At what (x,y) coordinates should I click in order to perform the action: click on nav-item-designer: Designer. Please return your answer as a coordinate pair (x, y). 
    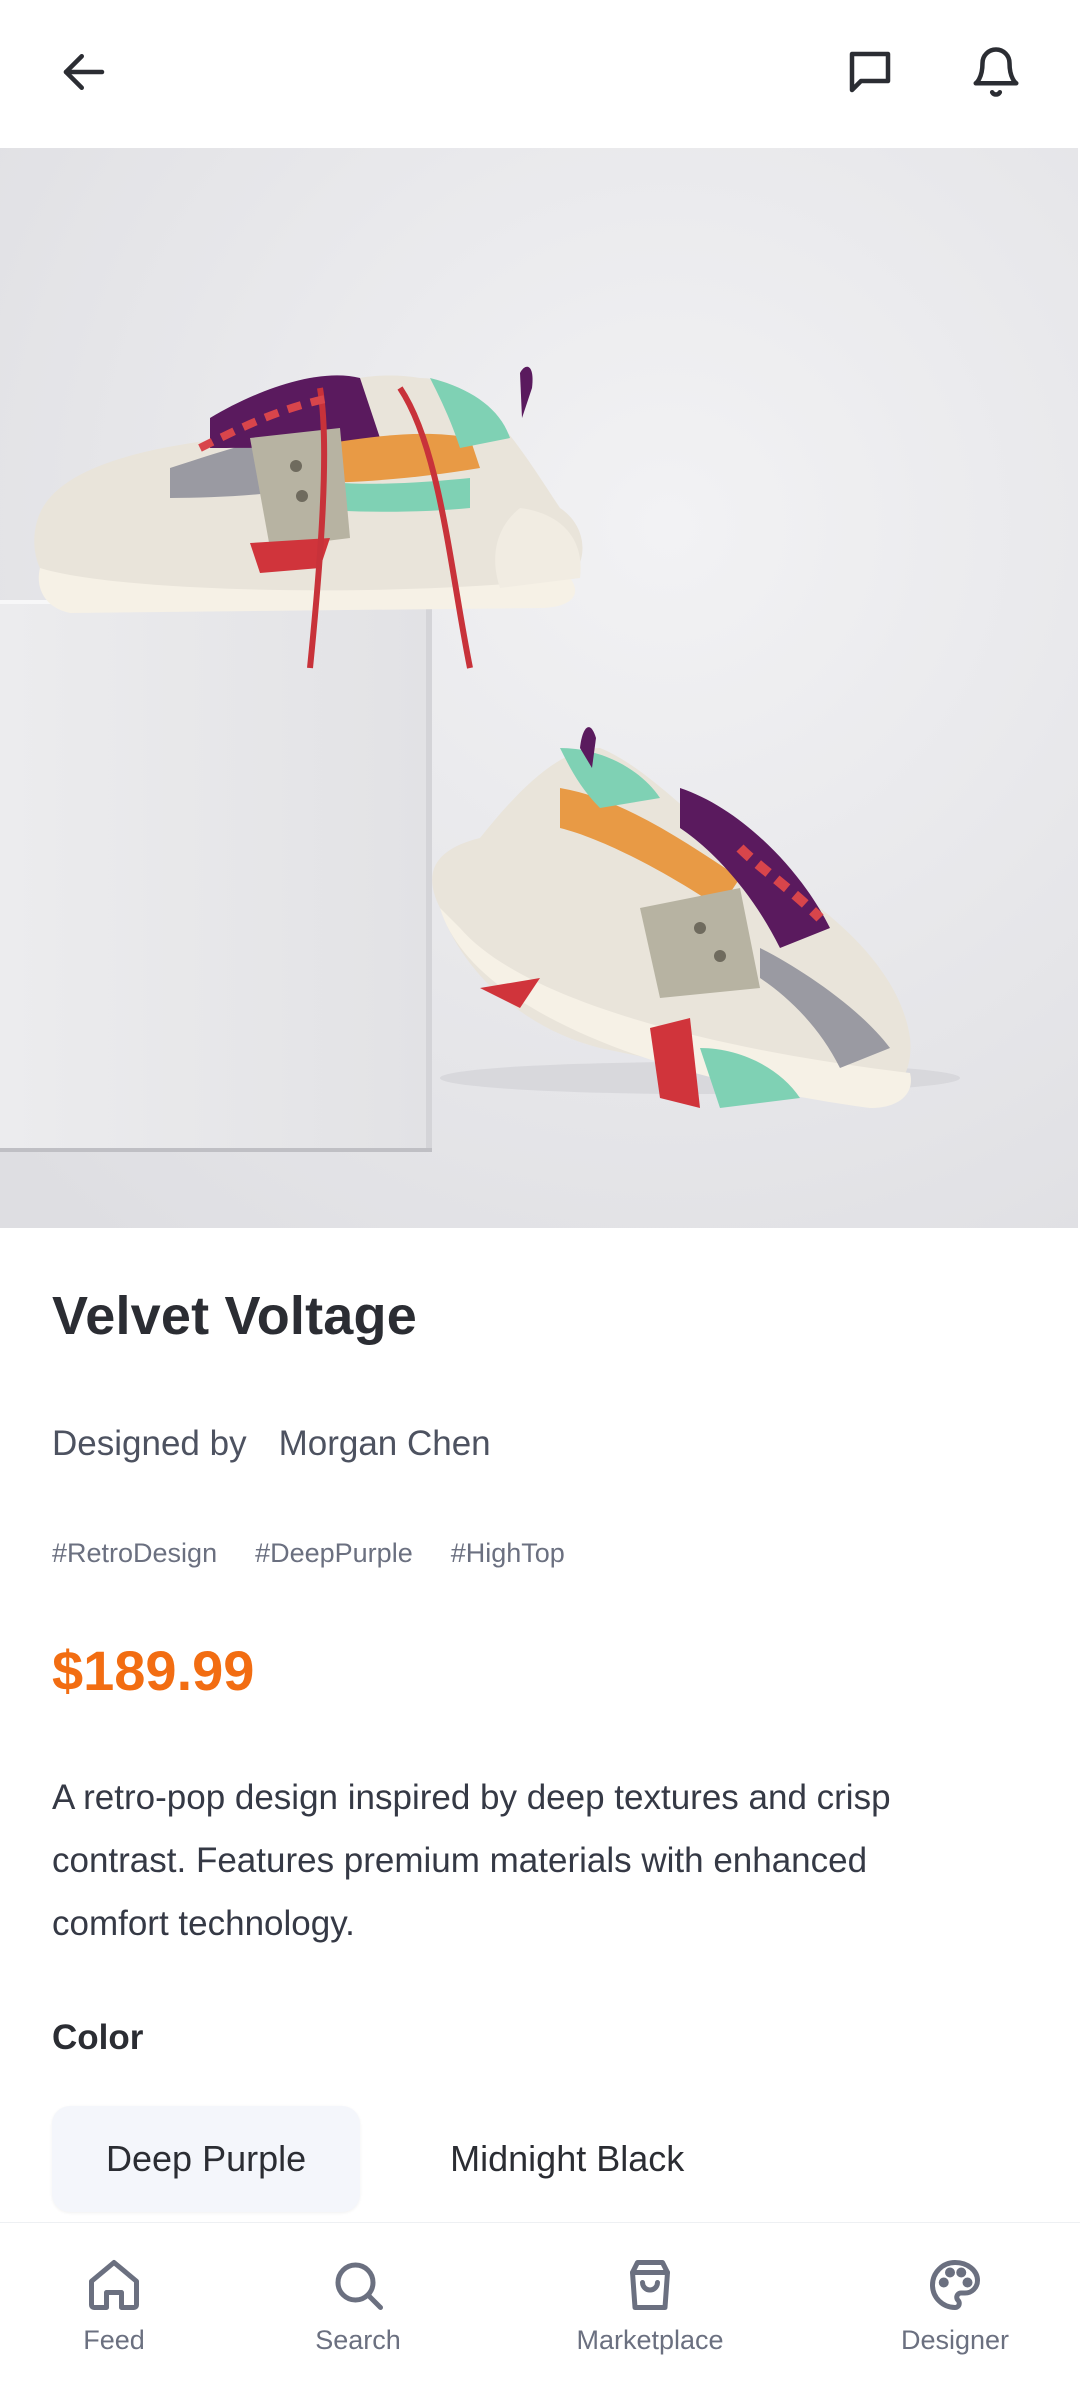
    Looking at the image, I should click on (955, 2311).